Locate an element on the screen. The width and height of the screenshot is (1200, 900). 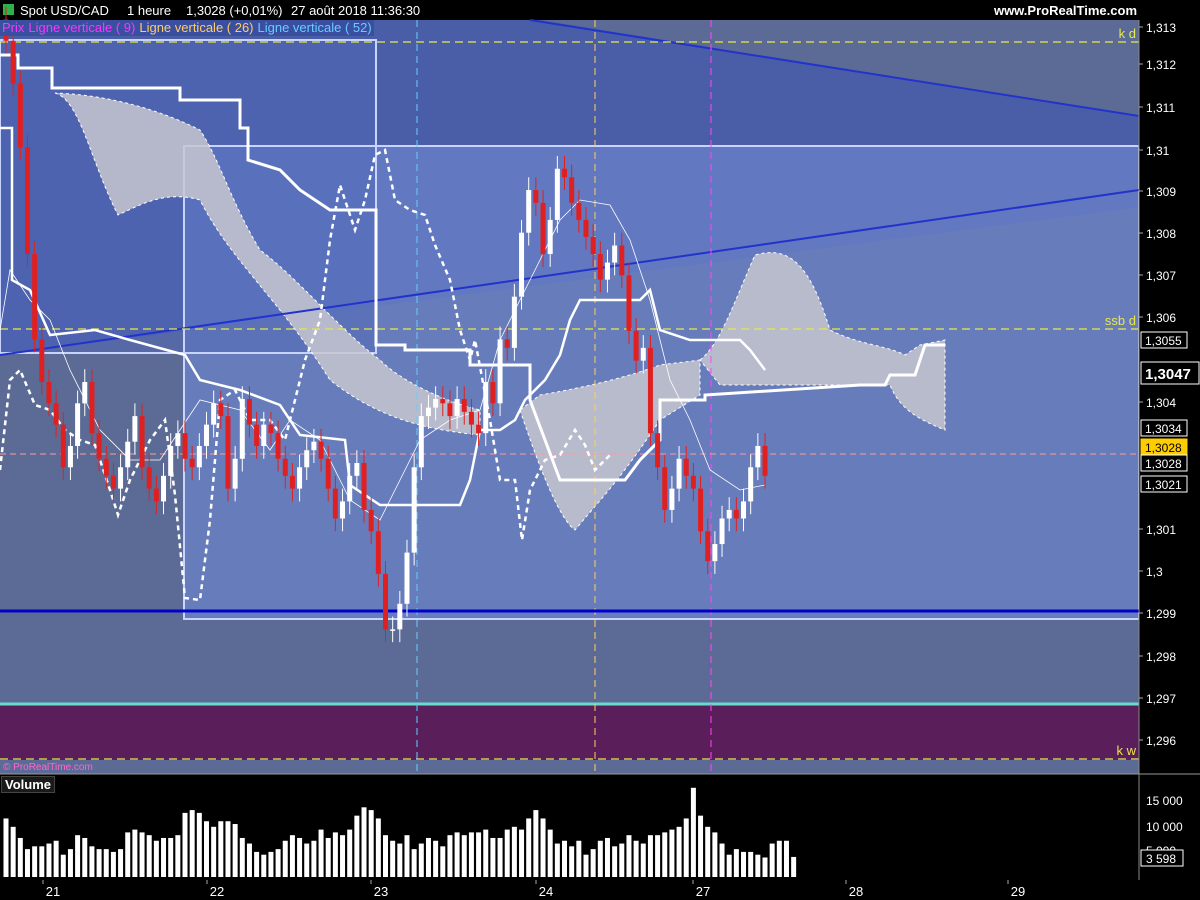
volume-title: Volume is located at coordinates (28, 784).